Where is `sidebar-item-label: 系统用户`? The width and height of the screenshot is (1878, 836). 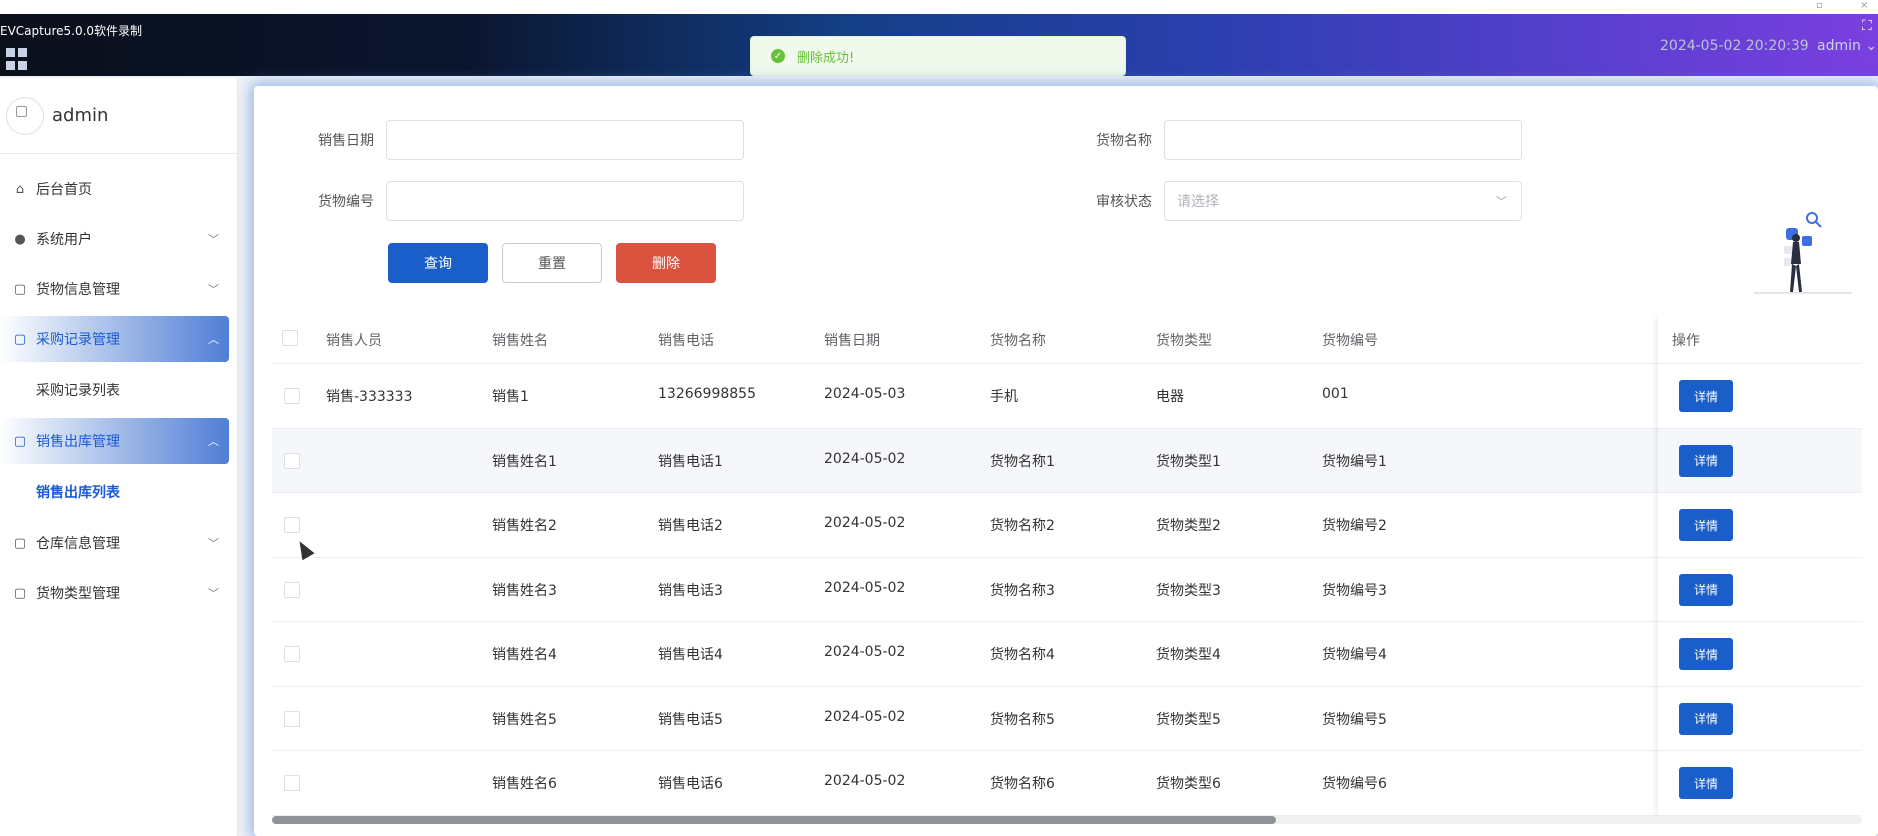 sidebar-item-label: 系统用户 is located at coordinates (64, 240).